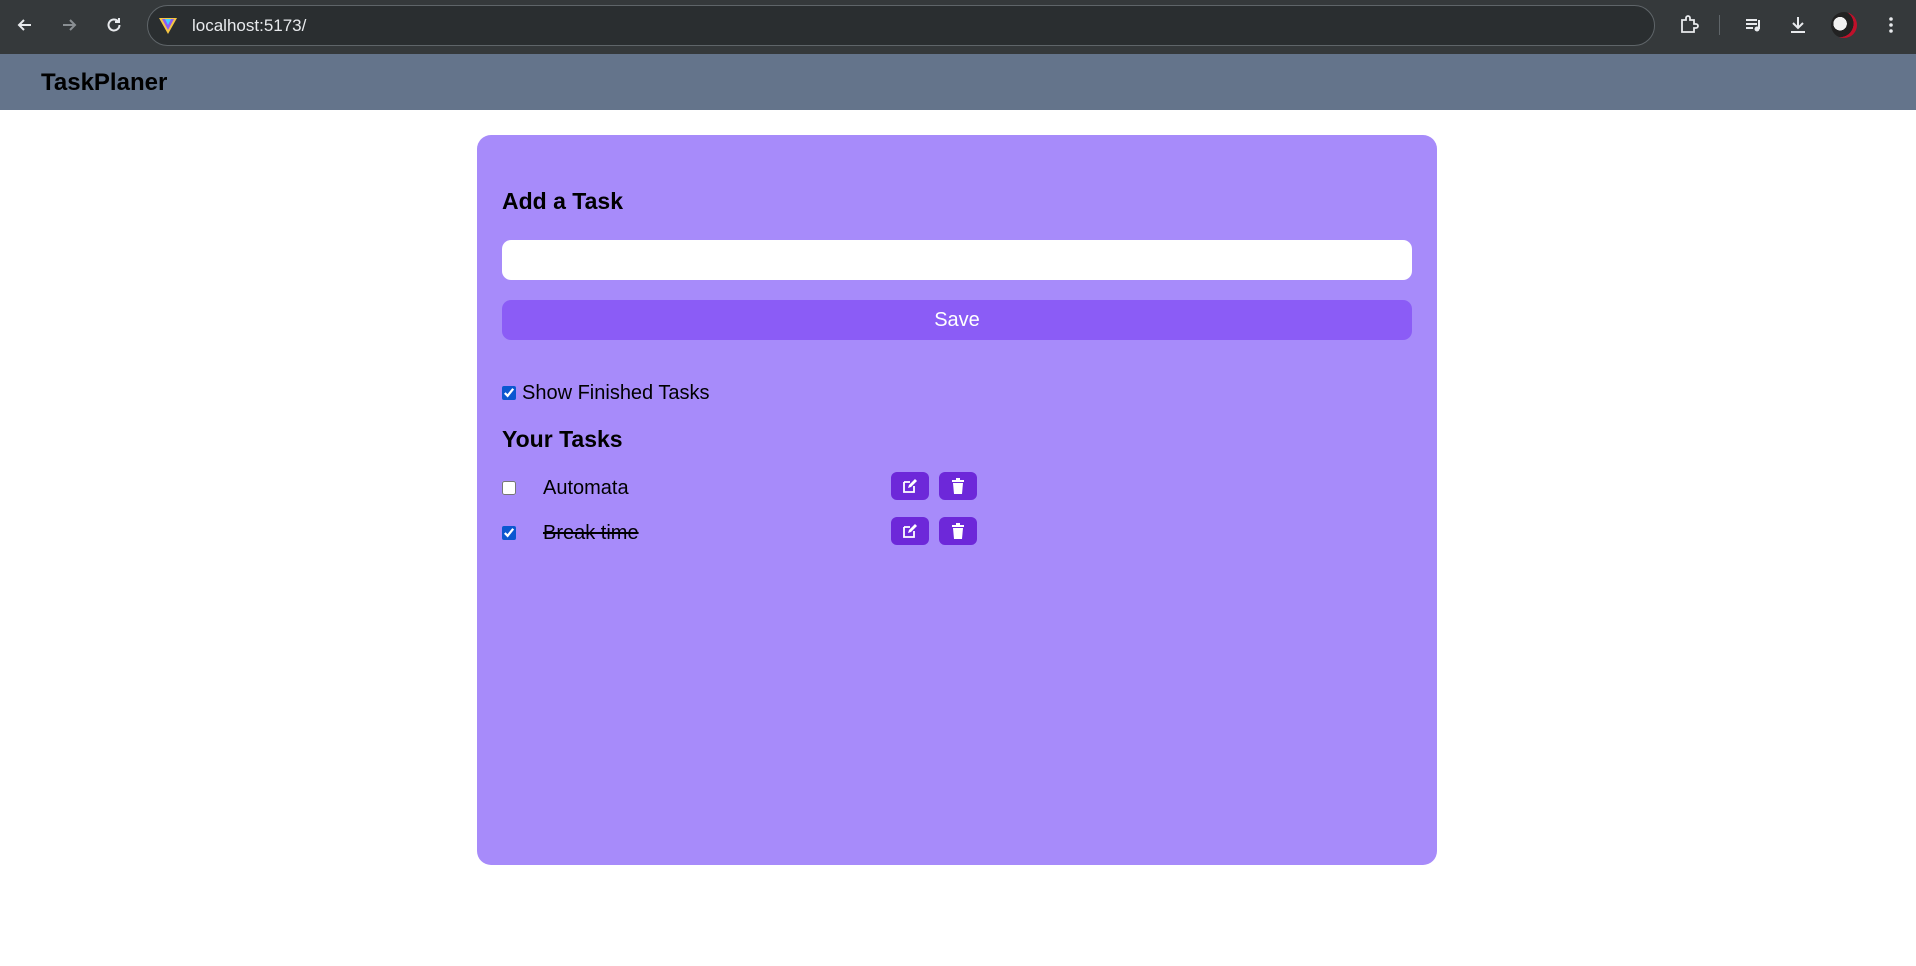 Image resolution: width=1916 pixels, height=966 pixels. I want to click on media-button, so click(1754, 25).